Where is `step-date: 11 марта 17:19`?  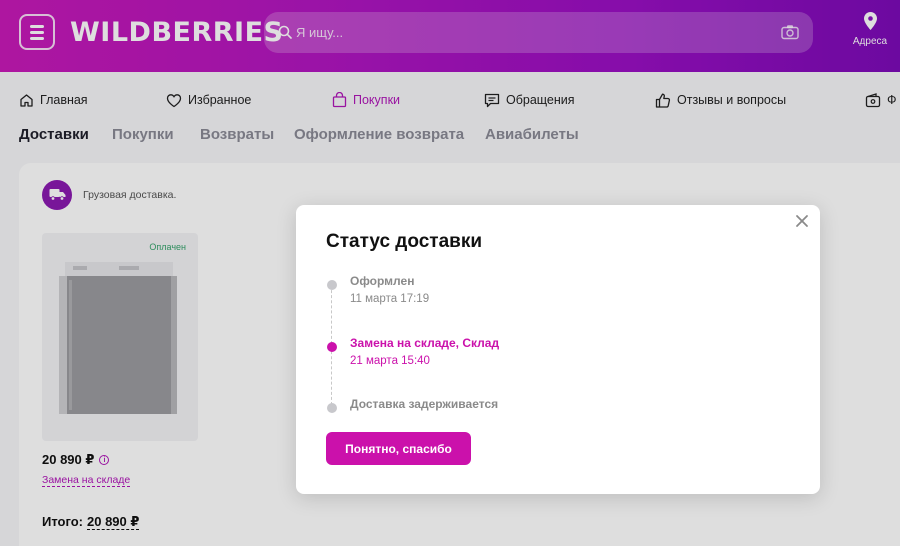
step-date: 11 марта 17:19 is located at coordinates (390, 299).